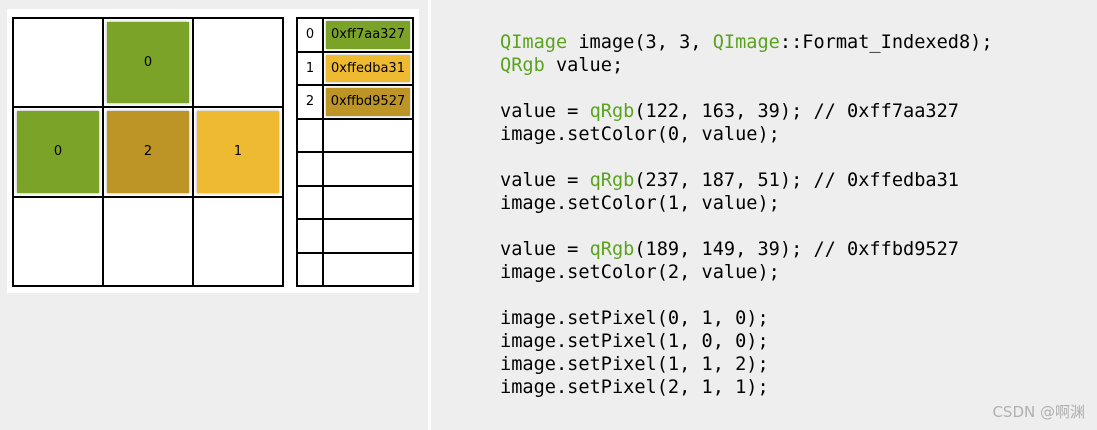  What do you see at coordinates (1038, 412) in the screenshot?
I see `watermark: CSDN @啊渊` at bounding box center [1038, 412].